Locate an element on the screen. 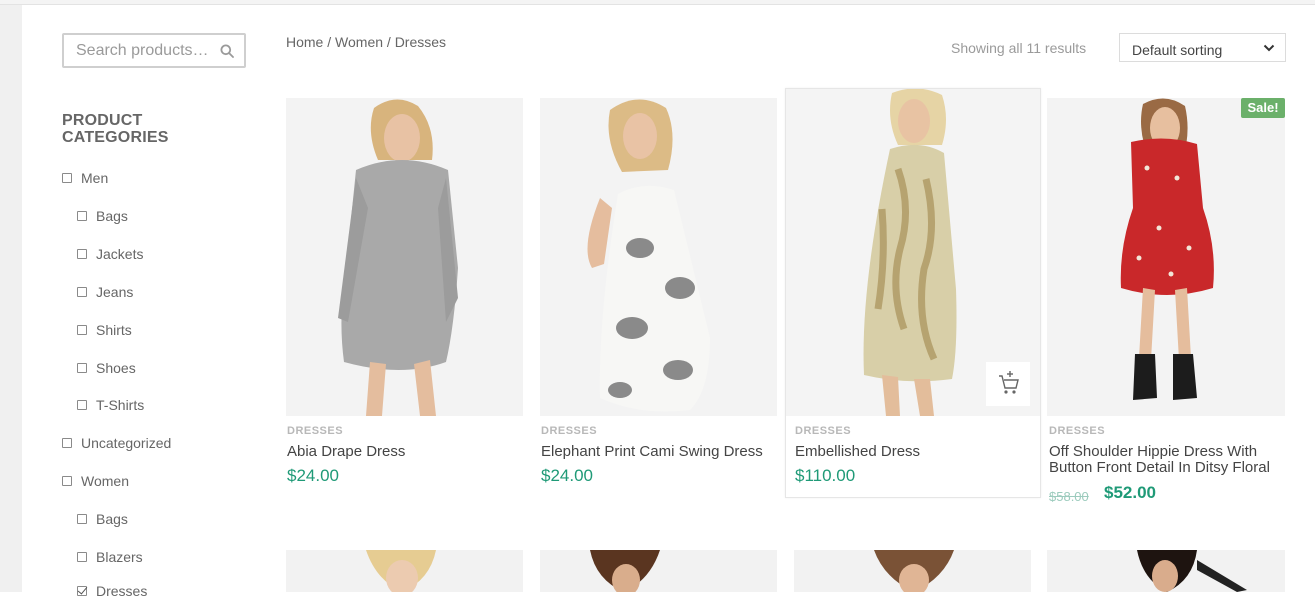  product-sale-price: $52.00 is located at coordinates (1130, 492).